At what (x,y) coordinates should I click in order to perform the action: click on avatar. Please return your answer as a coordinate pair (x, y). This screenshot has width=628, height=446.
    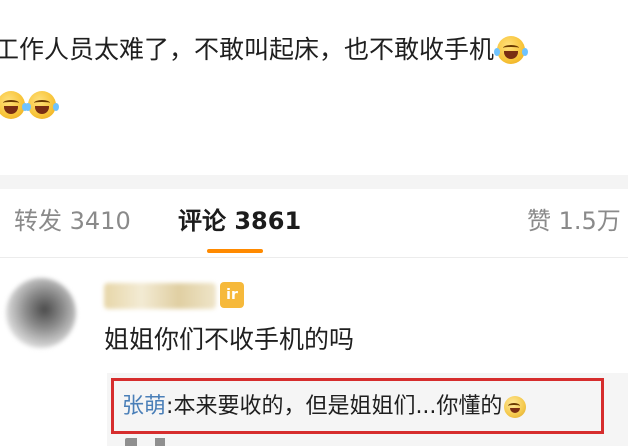
    Looking at the image, I should click on (41, 313).